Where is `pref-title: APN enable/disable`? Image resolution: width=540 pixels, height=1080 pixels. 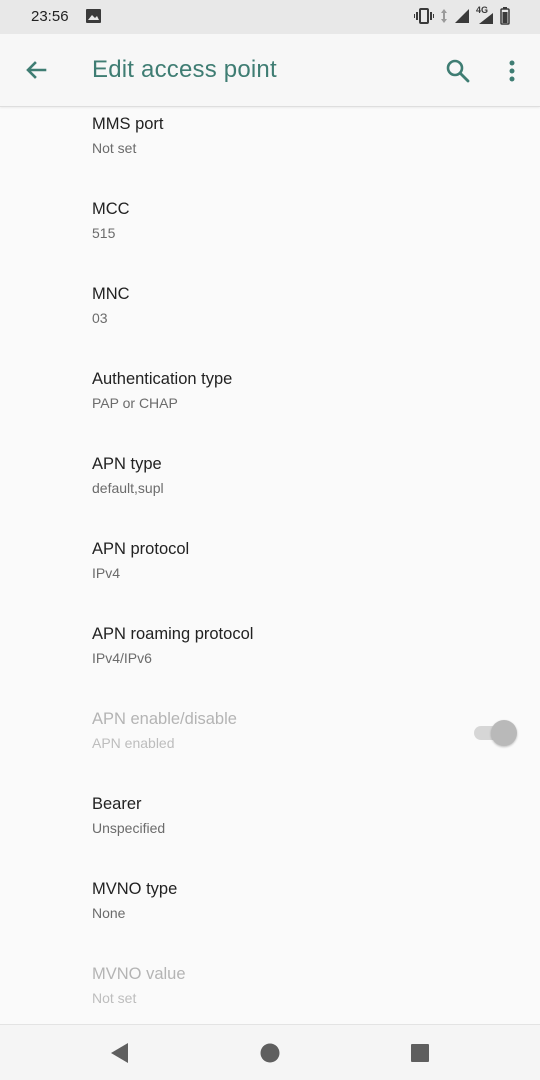 pref-title: APN enable/disable is located at coordinates (164, 719).